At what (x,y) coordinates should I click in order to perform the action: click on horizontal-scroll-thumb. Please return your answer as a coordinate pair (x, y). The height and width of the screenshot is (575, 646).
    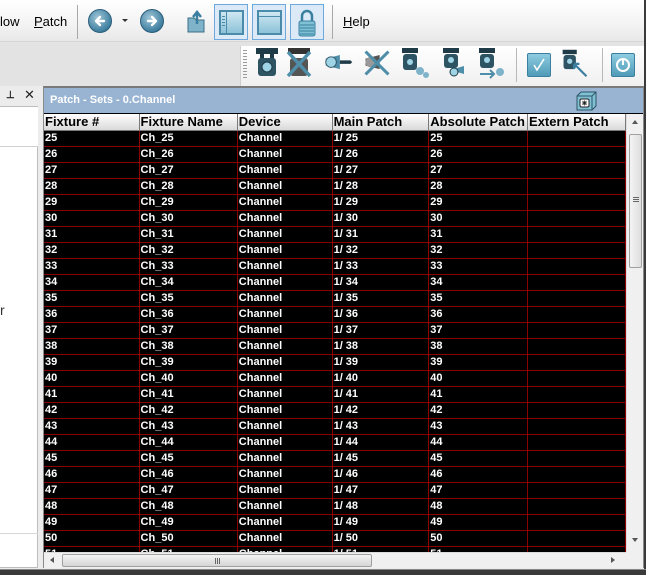
    Looking at the image, I should click on (217, 560).